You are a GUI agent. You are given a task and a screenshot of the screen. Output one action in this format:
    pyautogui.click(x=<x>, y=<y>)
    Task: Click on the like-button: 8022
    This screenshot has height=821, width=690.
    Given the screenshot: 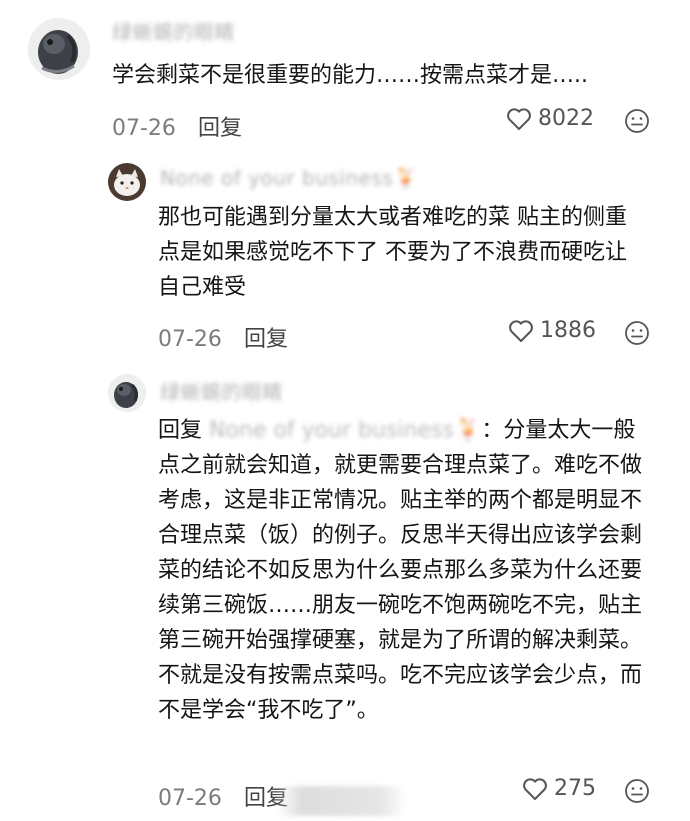 What is the action you would take?
    pyautogui.click(x=550, y=118)
    